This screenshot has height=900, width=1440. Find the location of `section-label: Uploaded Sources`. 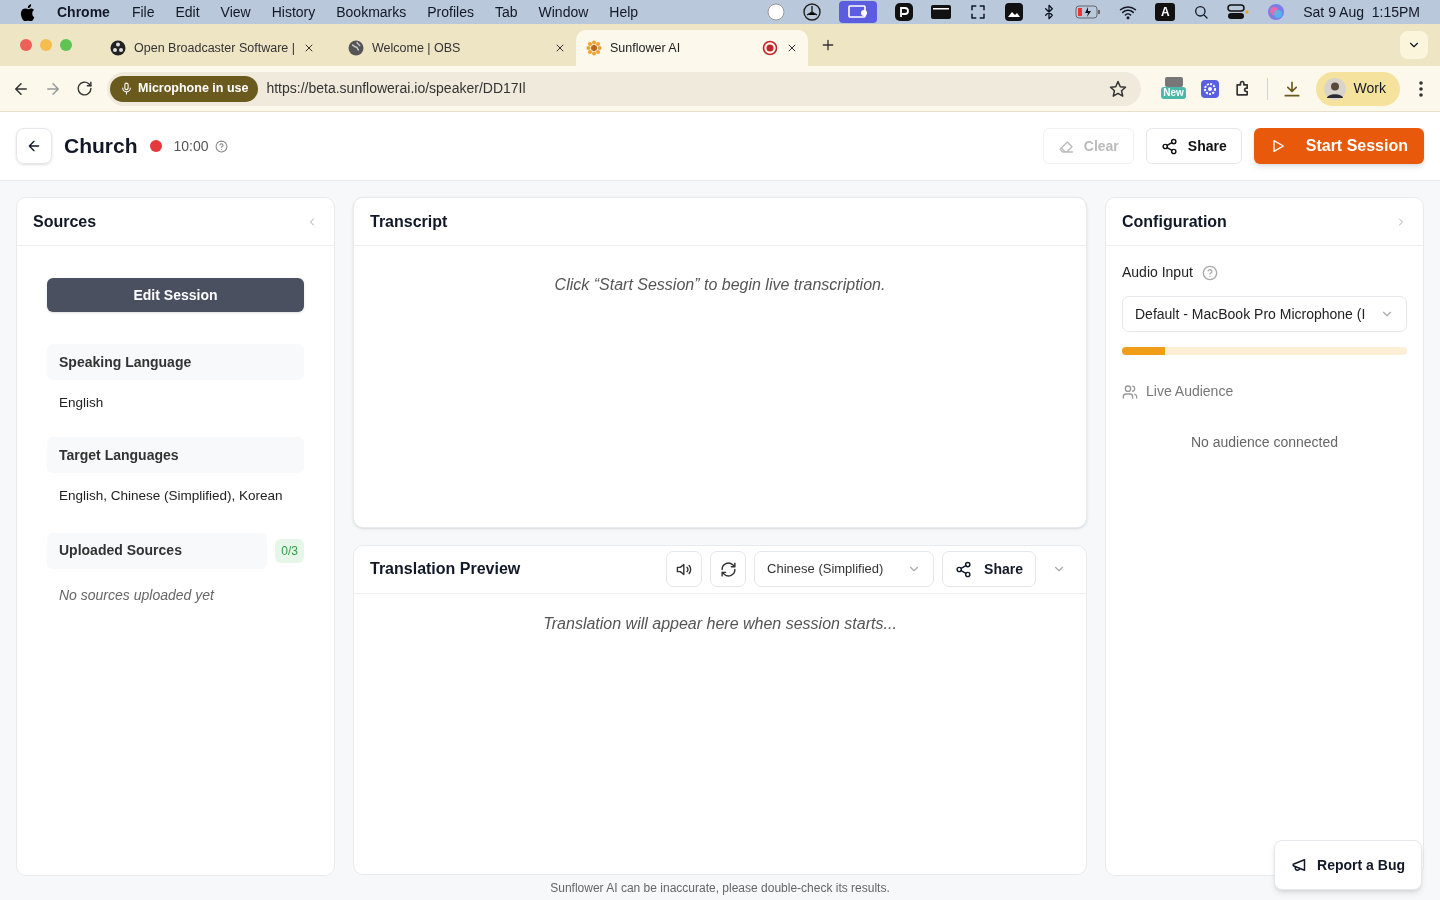

section-label: Uploaded Sources is located at coordinates (157, 550).